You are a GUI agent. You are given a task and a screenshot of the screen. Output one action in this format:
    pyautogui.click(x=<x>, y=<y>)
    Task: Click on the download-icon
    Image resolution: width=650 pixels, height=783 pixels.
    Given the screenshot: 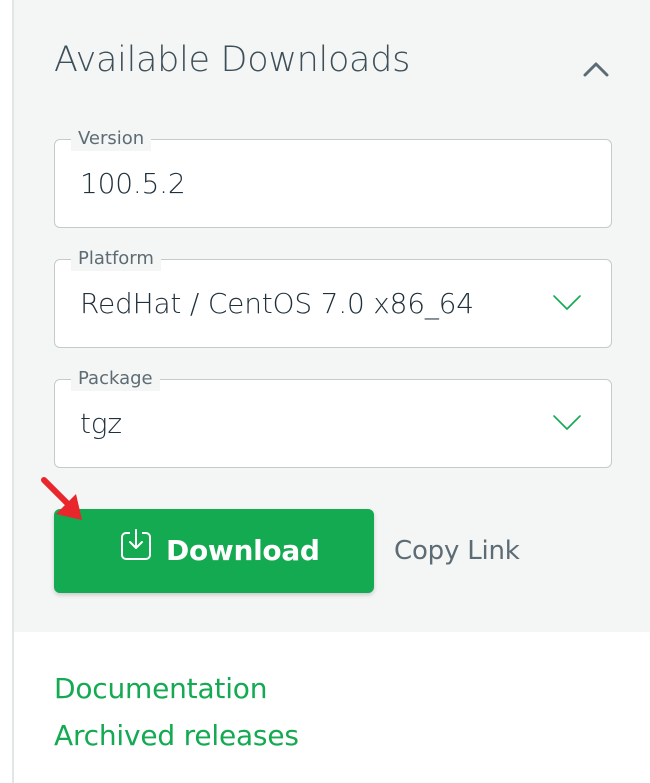 What is the action you would take?
    pyautogui.click(x=136, y=544)
    